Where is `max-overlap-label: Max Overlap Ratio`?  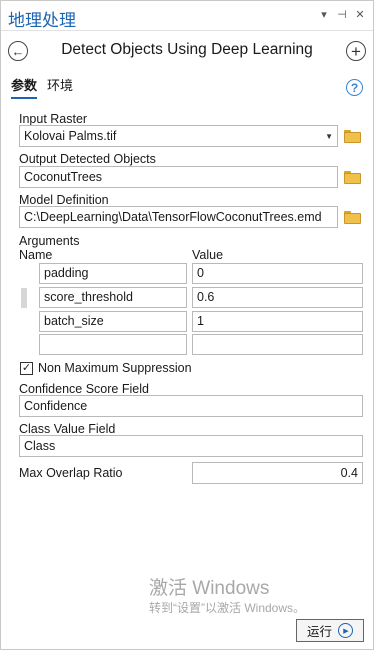 max-overlap-label: Max Overlap Ratio is located at coordinates (71, 473).